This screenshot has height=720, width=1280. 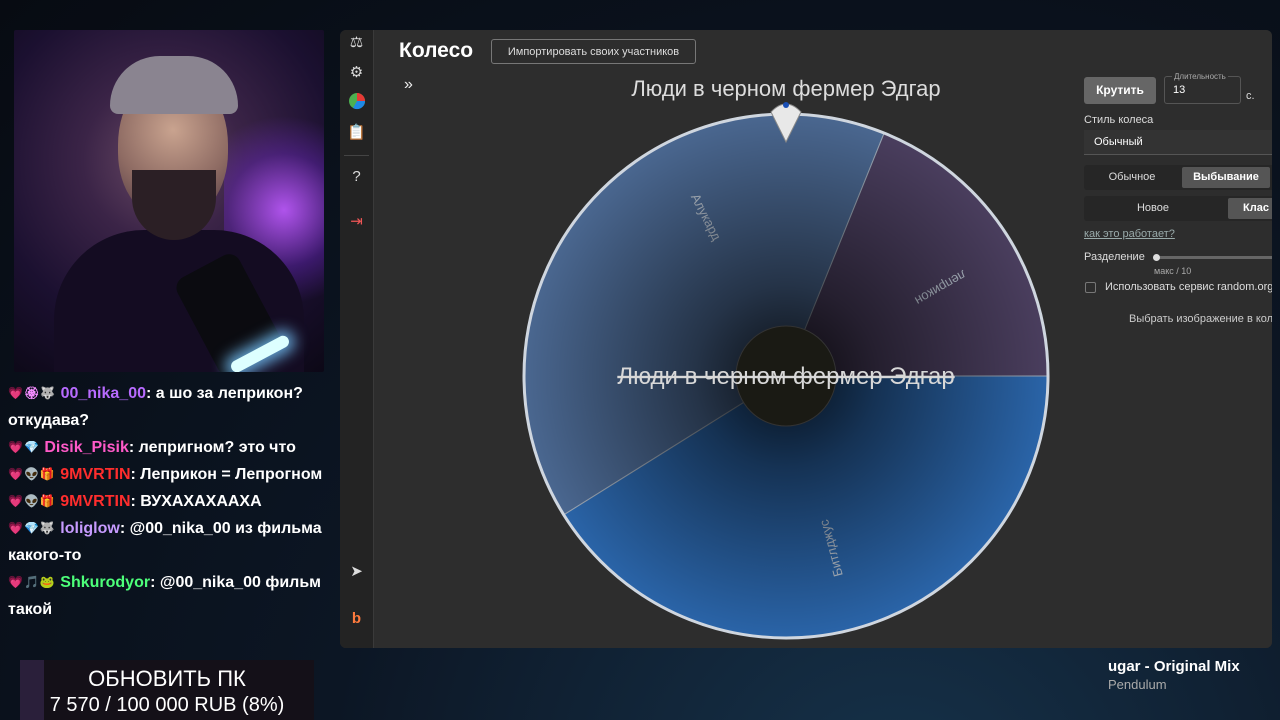 What do you see at coordinates (32, 528) in the screenshot?
I see `chat-badges-icon: 💗💎🐺` at bounding box center [32, 528].